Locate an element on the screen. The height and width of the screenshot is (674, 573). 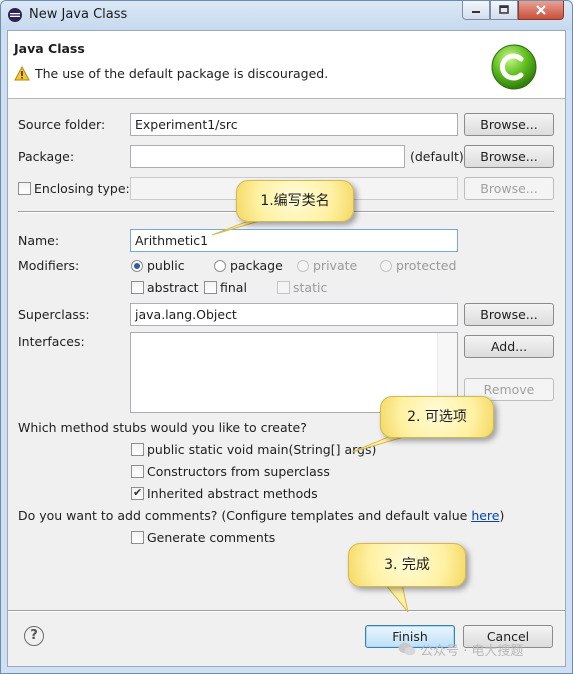
modifier-protected-label: protected is located at coordinates (426, 265).